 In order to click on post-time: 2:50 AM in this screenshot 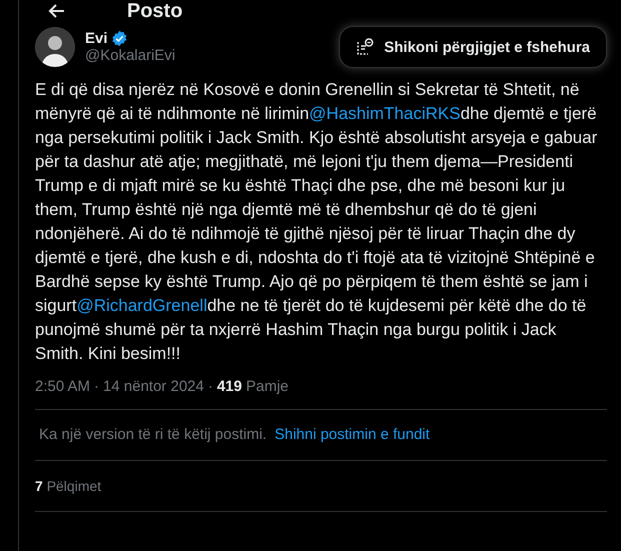, I will do `click(62, 386)`.